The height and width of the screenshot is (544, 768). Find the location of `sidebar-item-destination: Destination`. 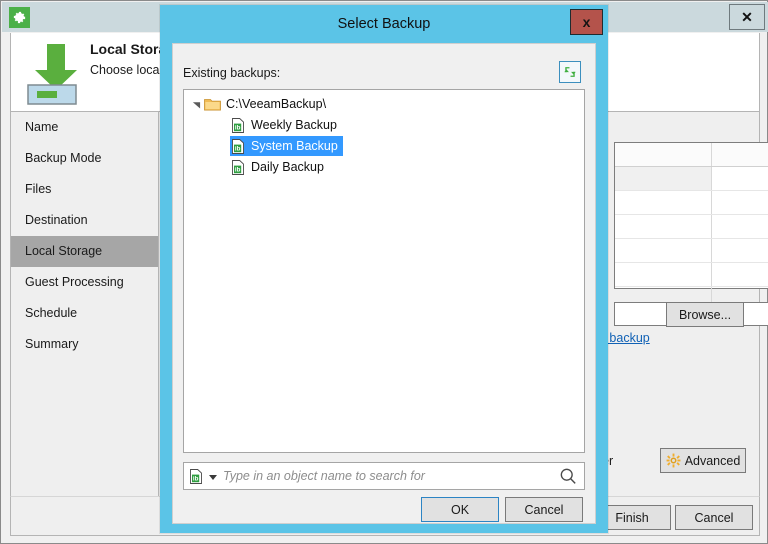

sidebar-item-destination: Destination is located at coordinates (84, 220).